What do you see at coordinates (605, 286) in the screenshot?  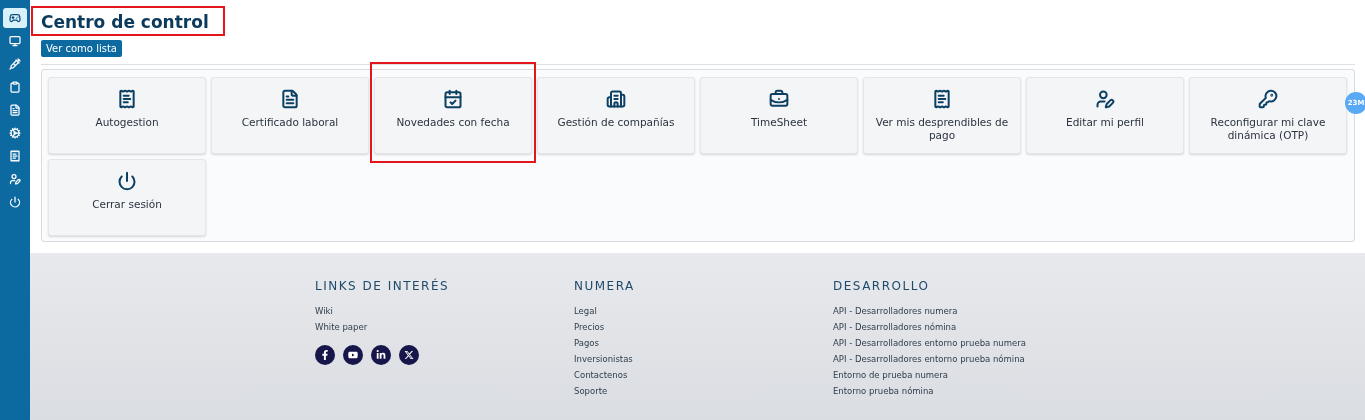 I see `footer-heading: NUMERA` at bounding box center [605, 286].